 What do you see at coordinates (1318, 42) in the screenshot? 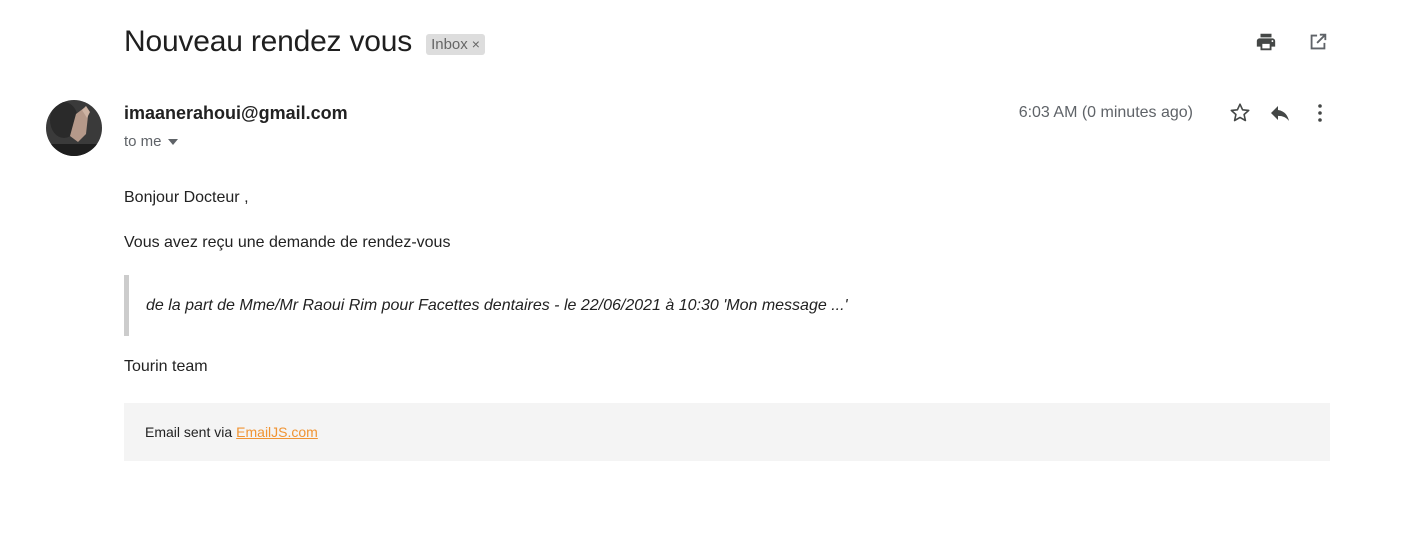
I see `open-in-new-window-icon` at bounding box center [1318, 42].